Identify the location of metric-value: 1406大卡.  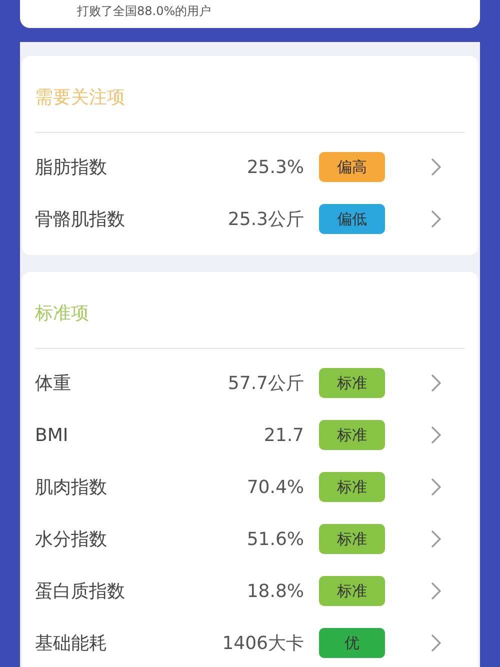
(262, 643).